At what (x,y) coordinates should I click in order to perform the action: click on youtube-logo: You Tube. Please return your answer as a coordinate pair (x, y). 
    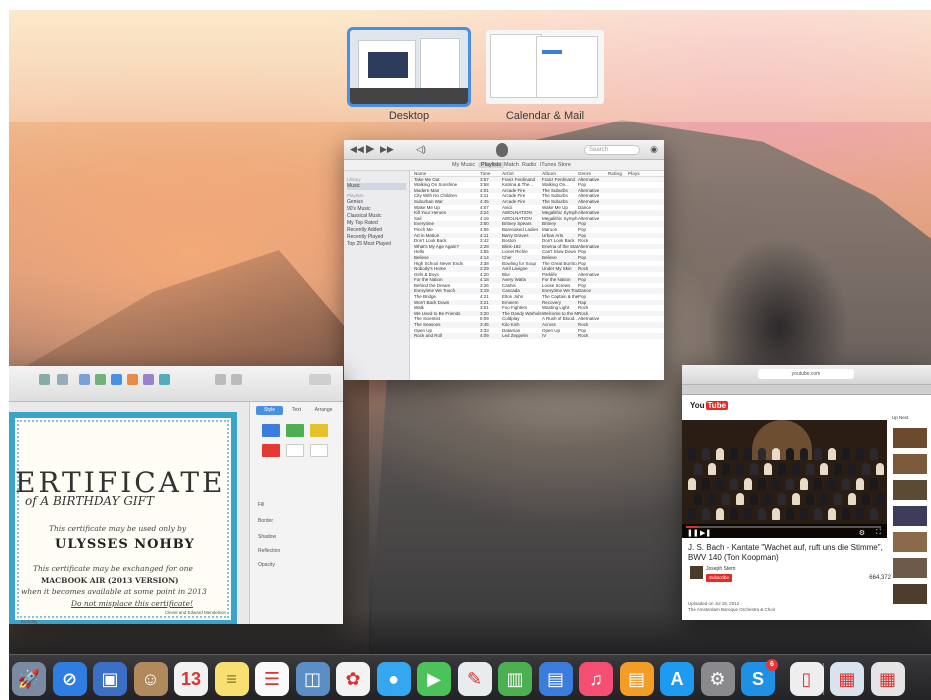
    Looking at the image, I should click on (709, 405).